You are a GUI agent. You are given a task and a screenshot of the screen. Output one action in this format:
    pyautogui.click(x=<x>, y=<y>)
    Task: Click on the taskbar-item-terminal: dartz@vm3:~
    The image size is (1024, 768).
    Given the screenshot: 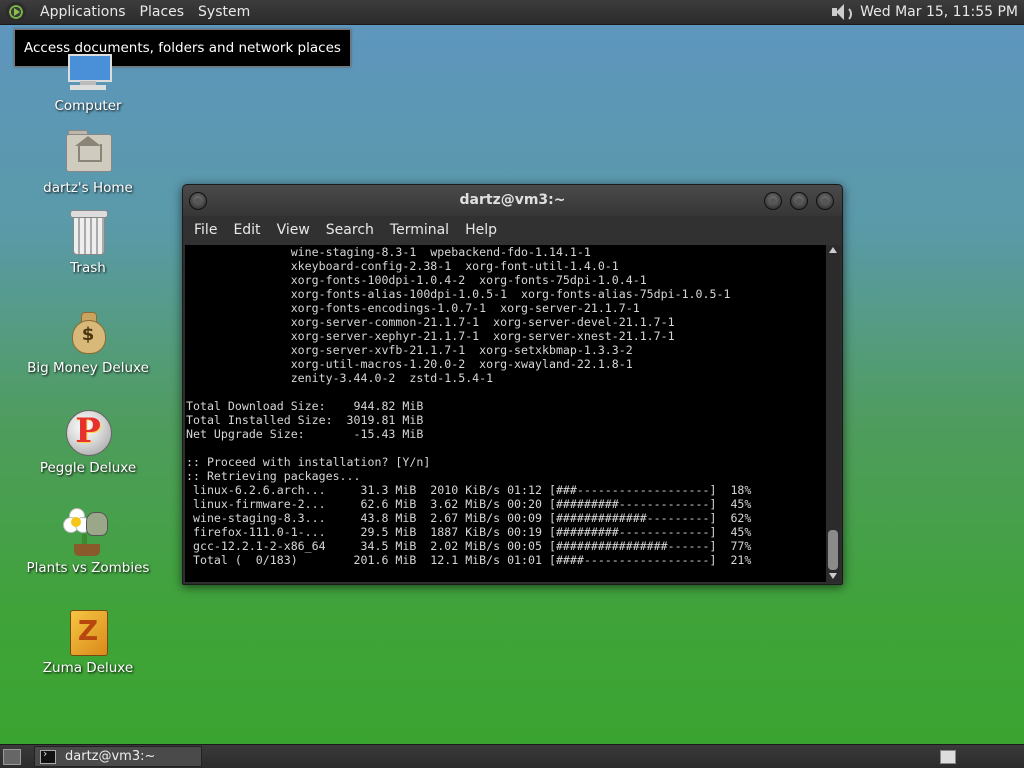 What is the action you would take?
    pyautogui.click(x=118, y=756)
    